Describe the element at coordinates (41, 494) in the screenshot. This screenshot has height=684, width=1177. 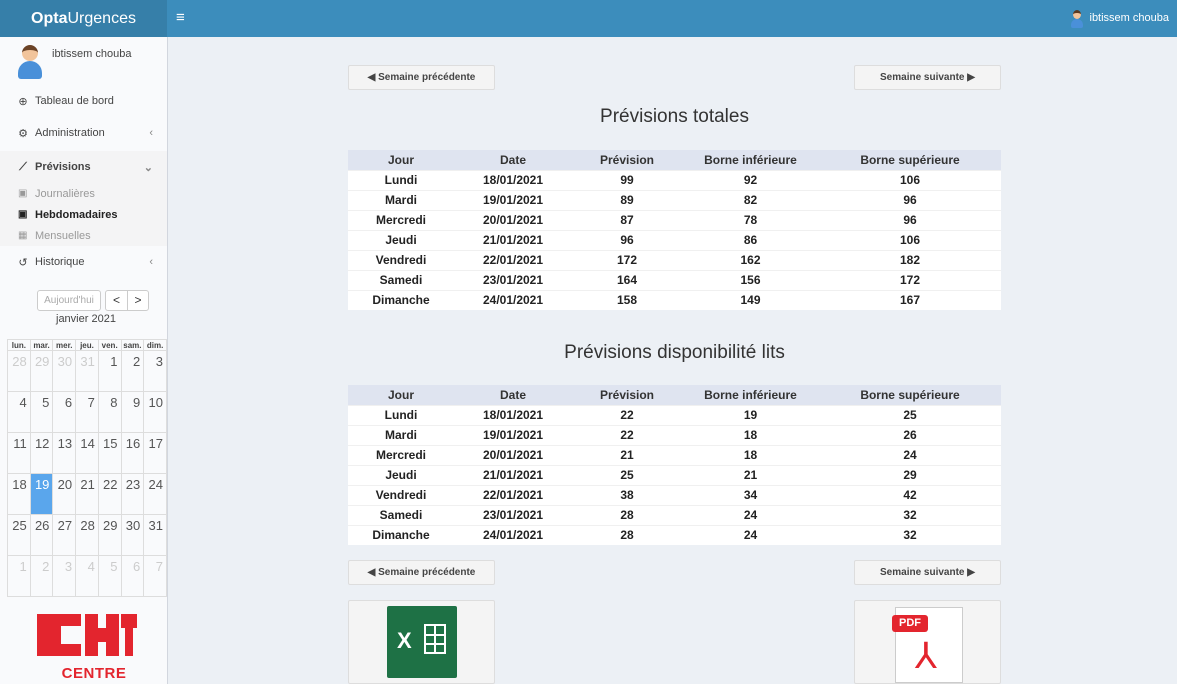
I see `calendar-day: 19` at that location.